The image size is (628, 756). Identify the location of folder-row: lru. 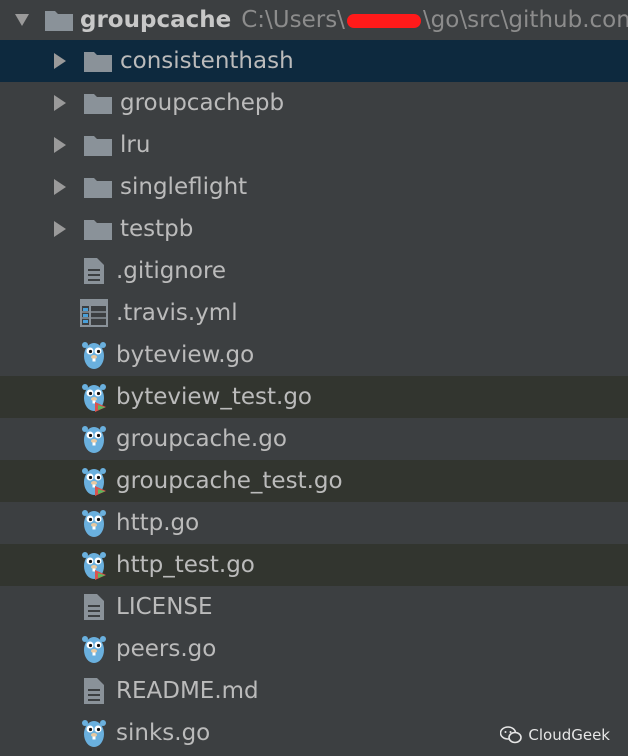
(314, 145).